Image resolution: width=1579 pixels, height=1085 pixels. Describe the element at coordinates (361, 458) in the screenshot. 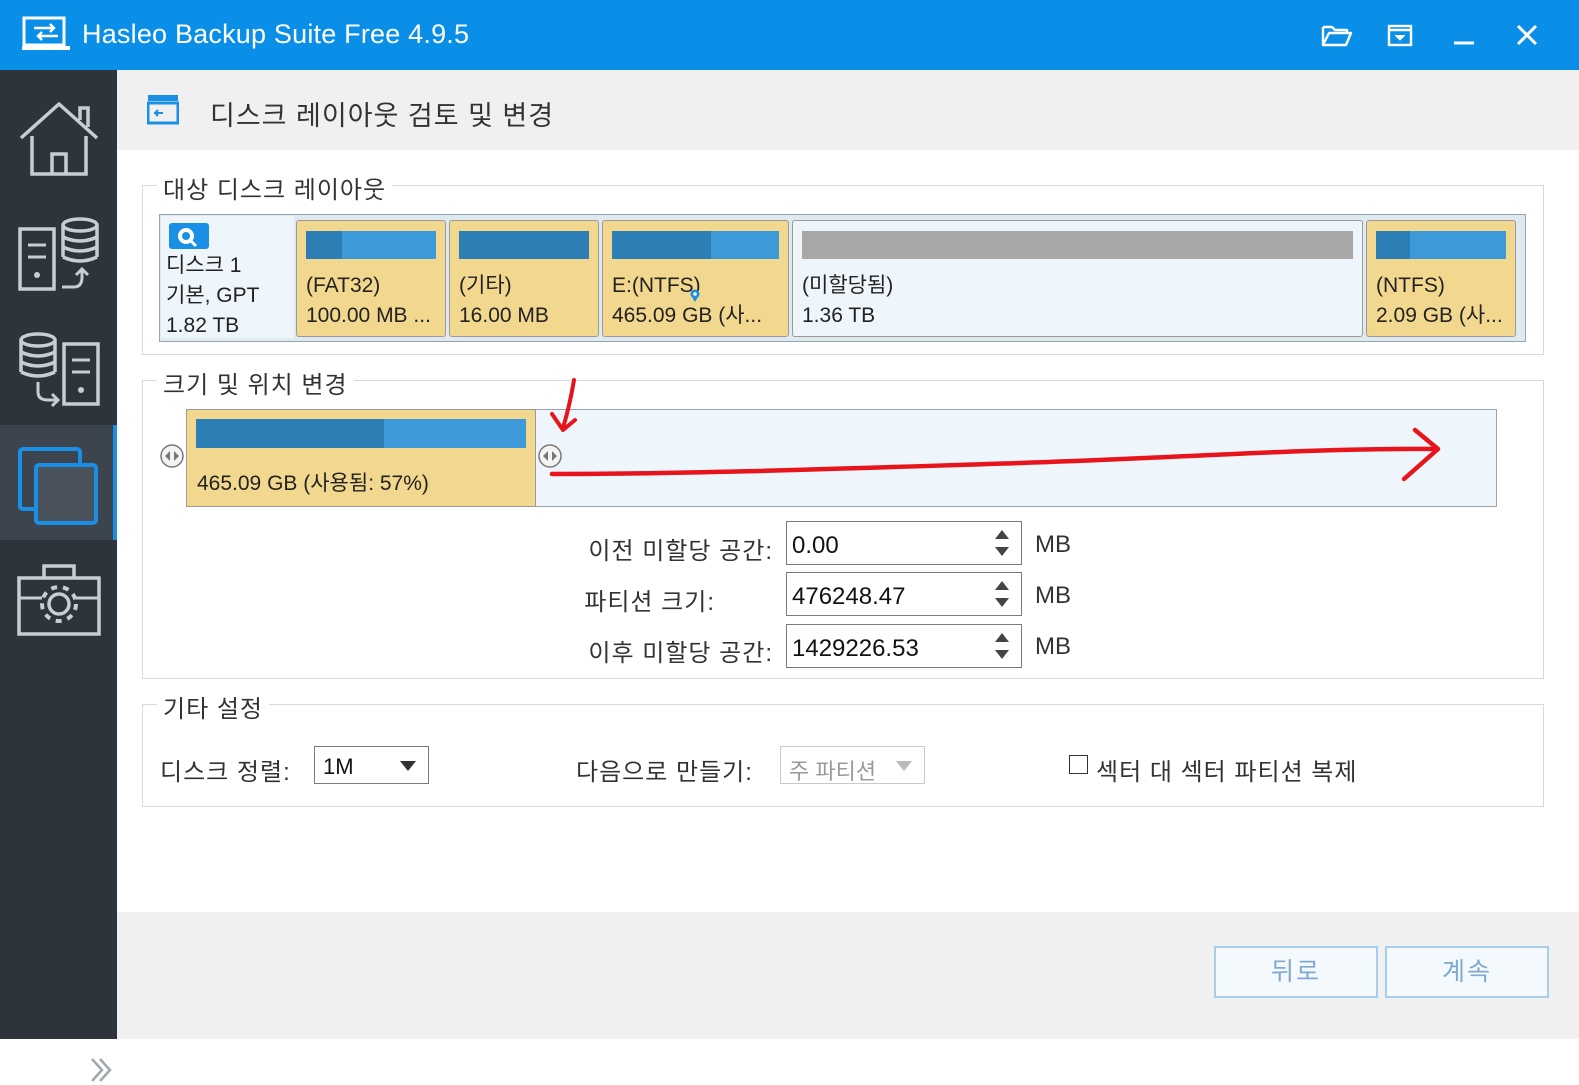

I see `resize-partition: 465.09 GB (사용됨: 57%)` at that location.